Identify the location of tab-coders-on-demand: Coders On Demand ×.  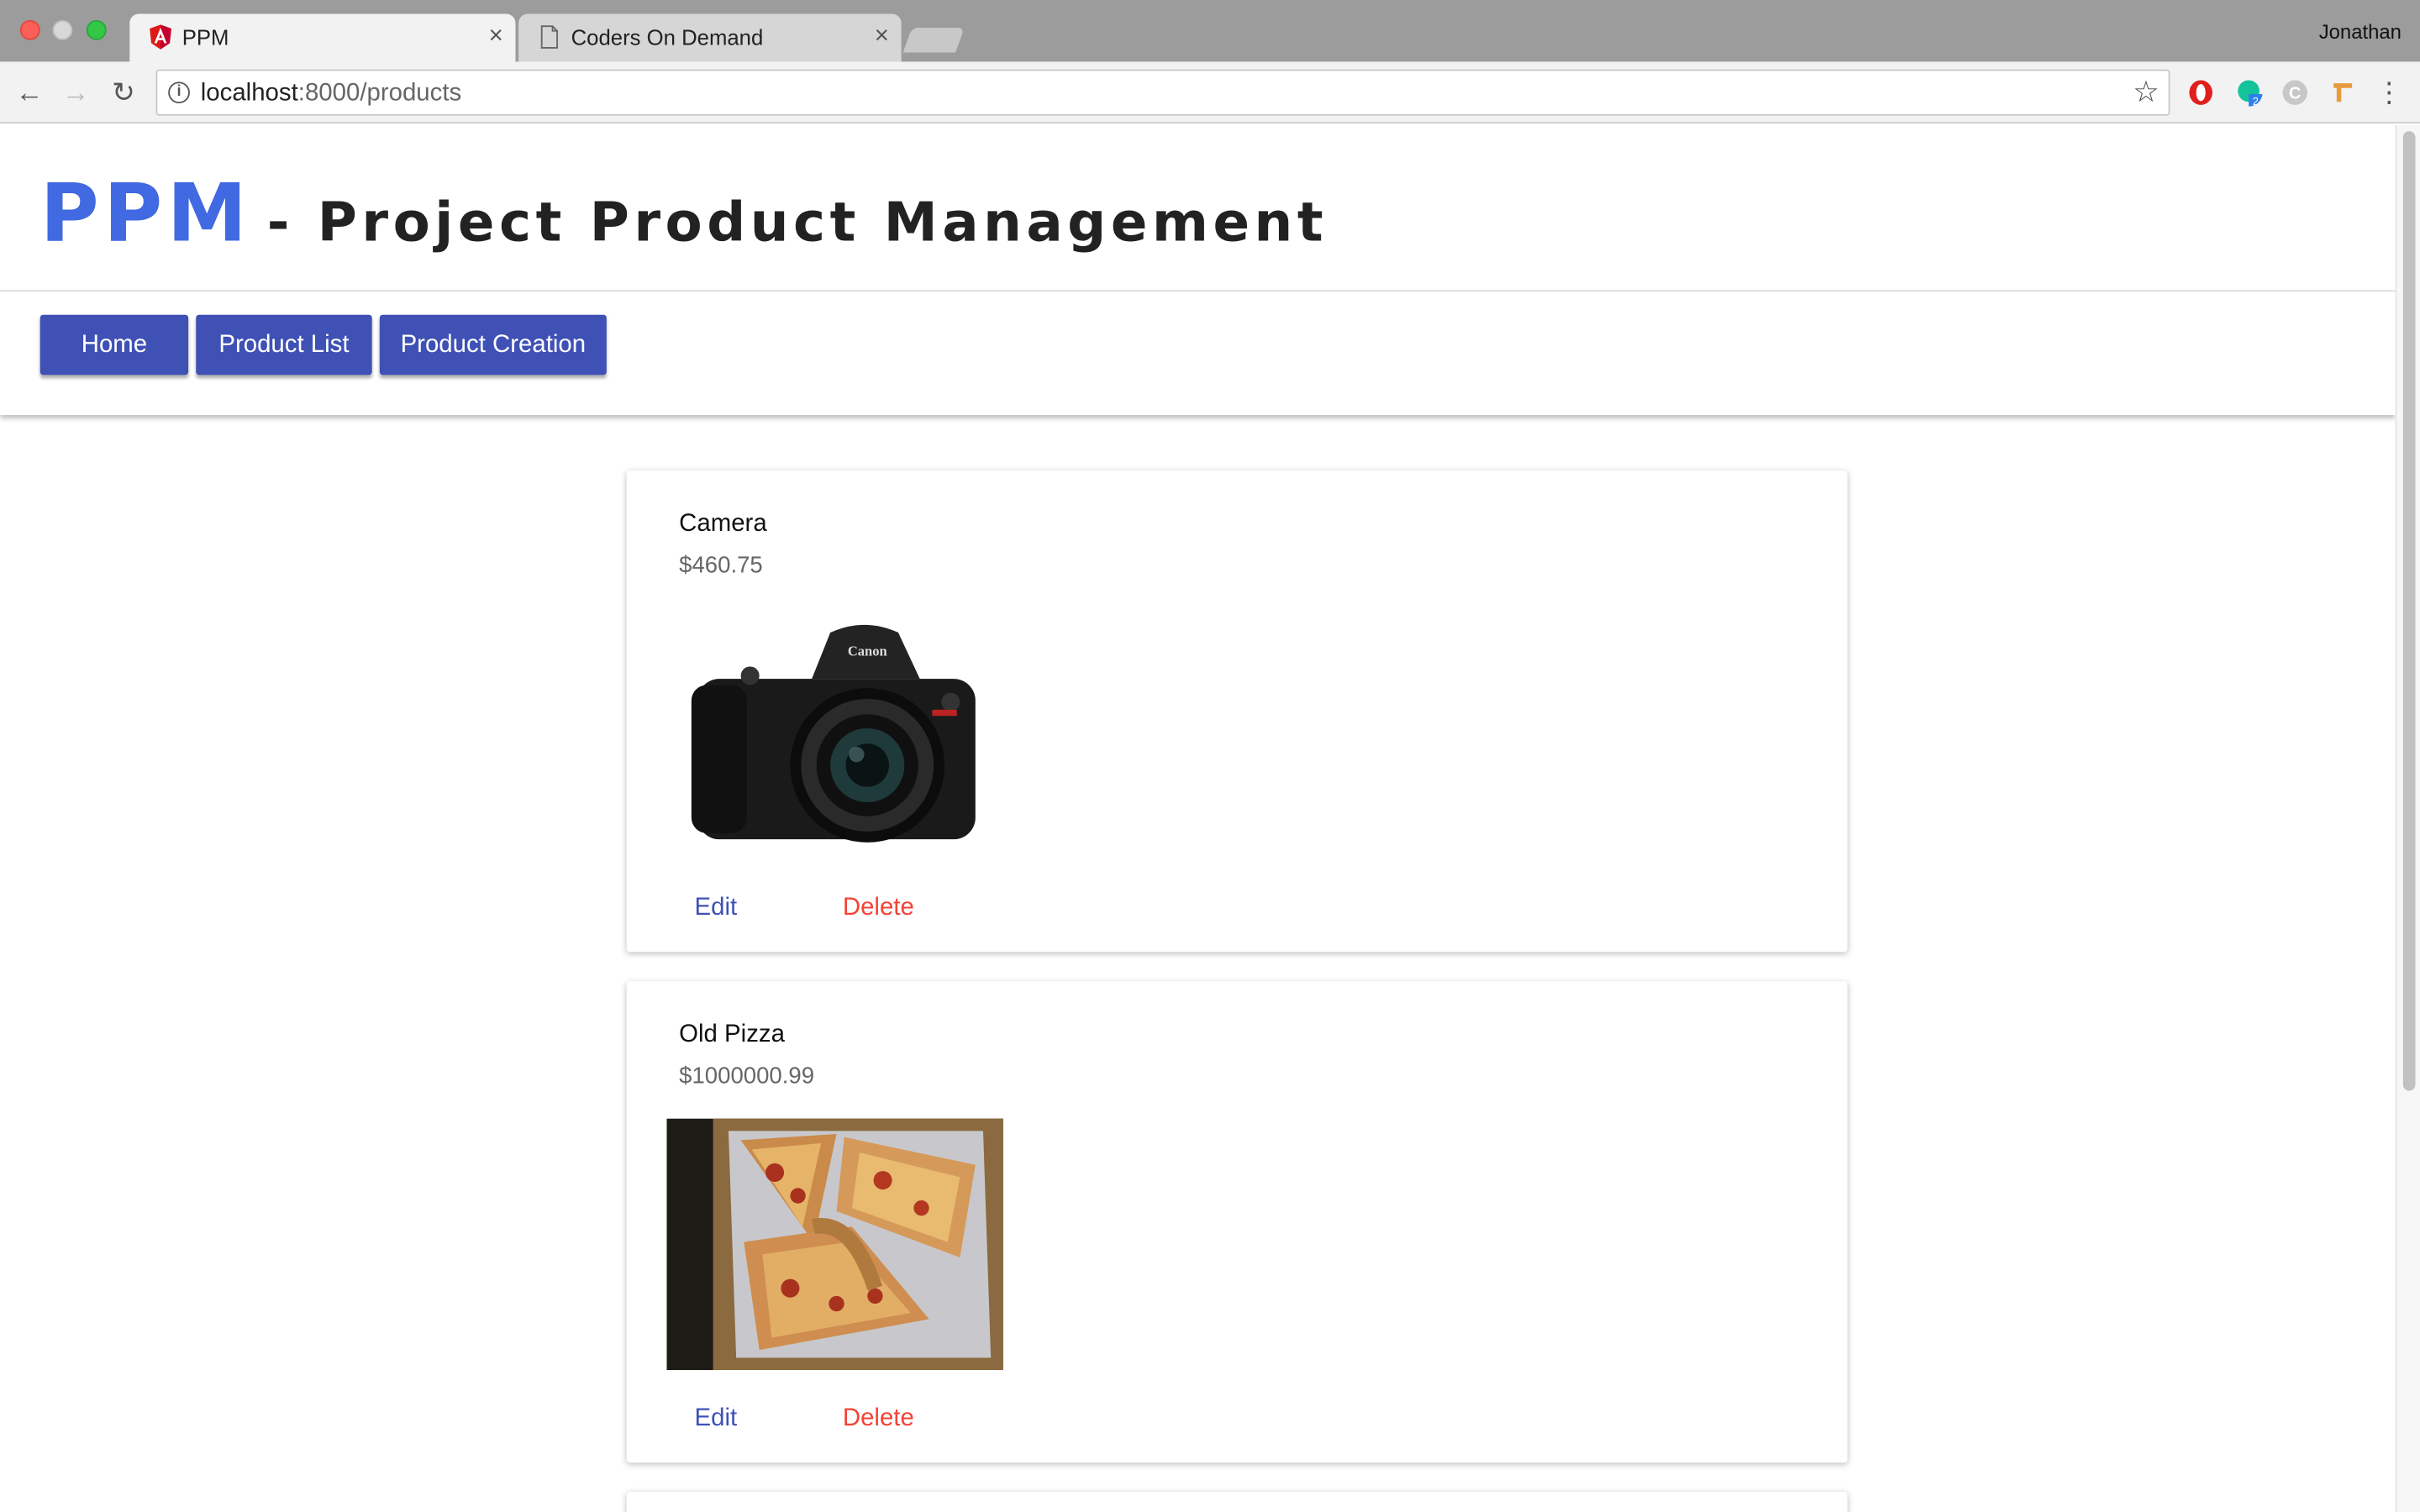
(710, 37).